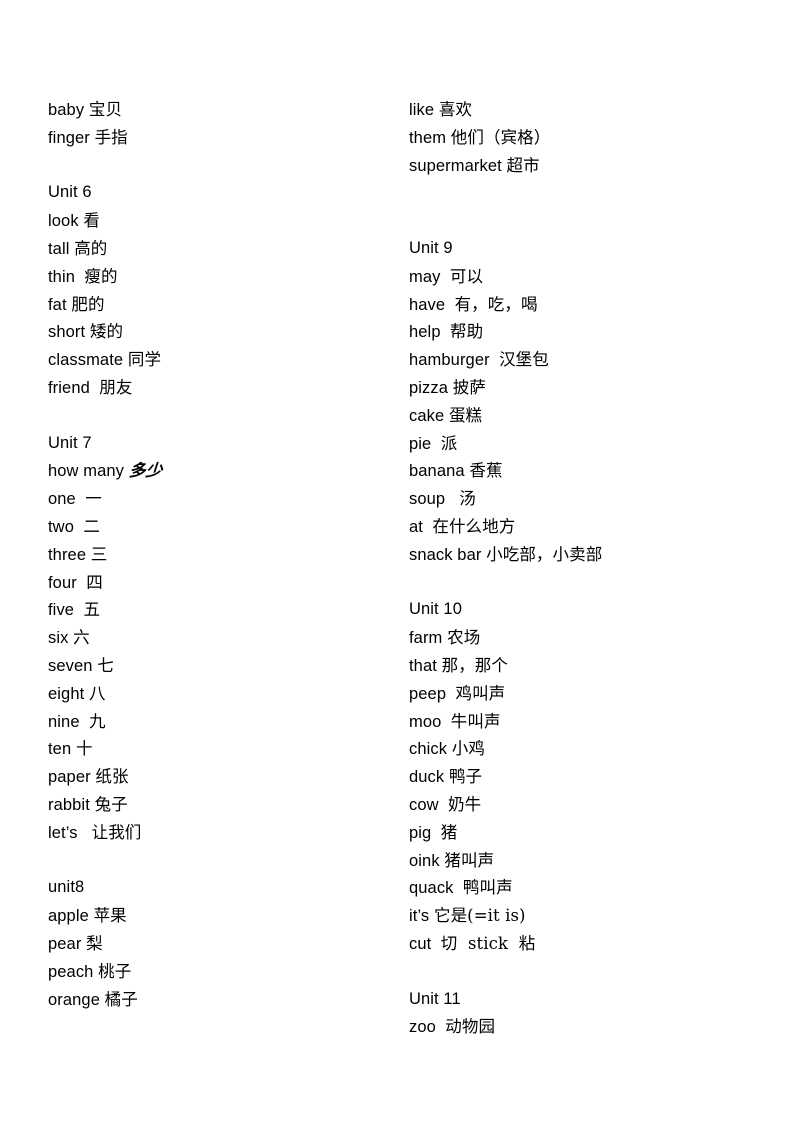 This screenshot has width=800, height=1132. I want to click on vocabulary-entry: cut 切 stick 粘, so click(594, 944).